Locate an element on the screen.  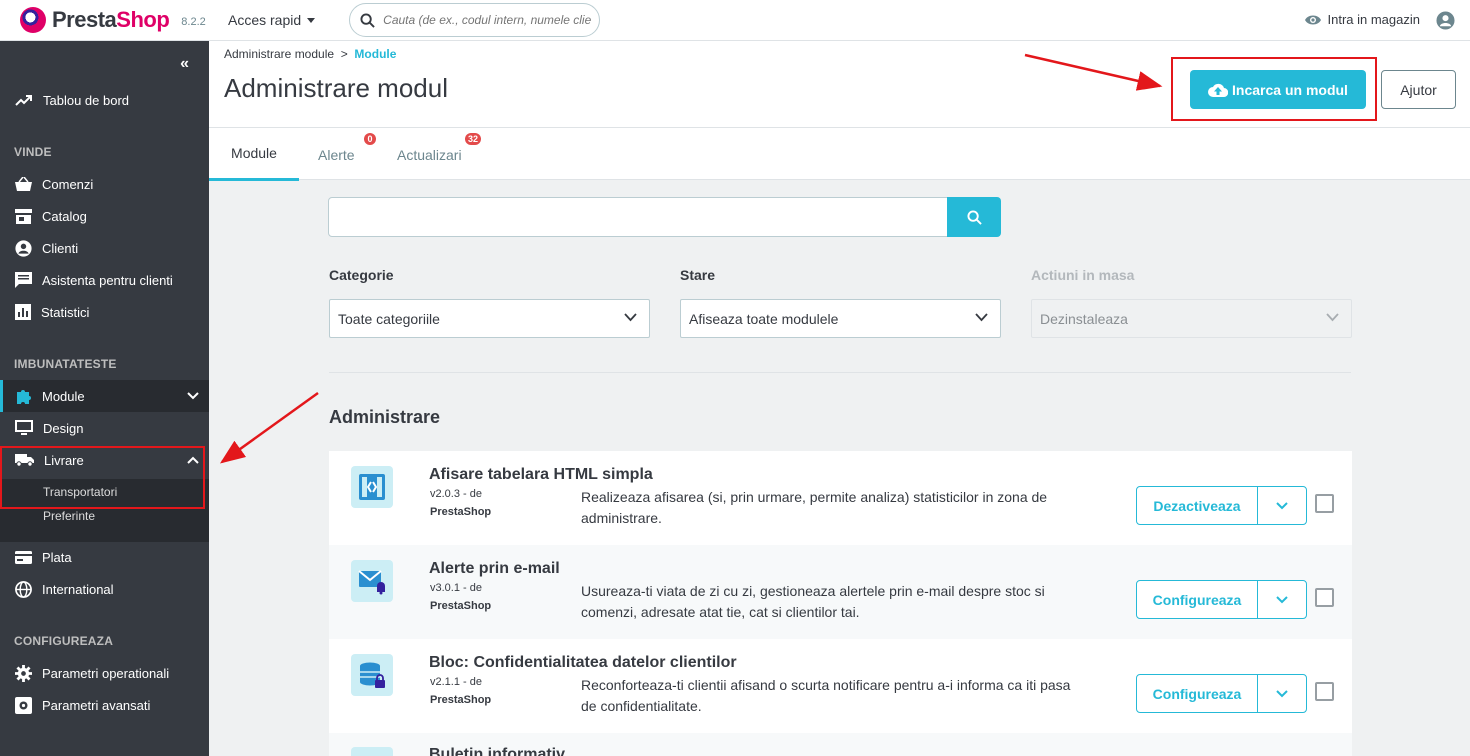
collapse-sidebar-icon: « is located at coordinates (184, 64).